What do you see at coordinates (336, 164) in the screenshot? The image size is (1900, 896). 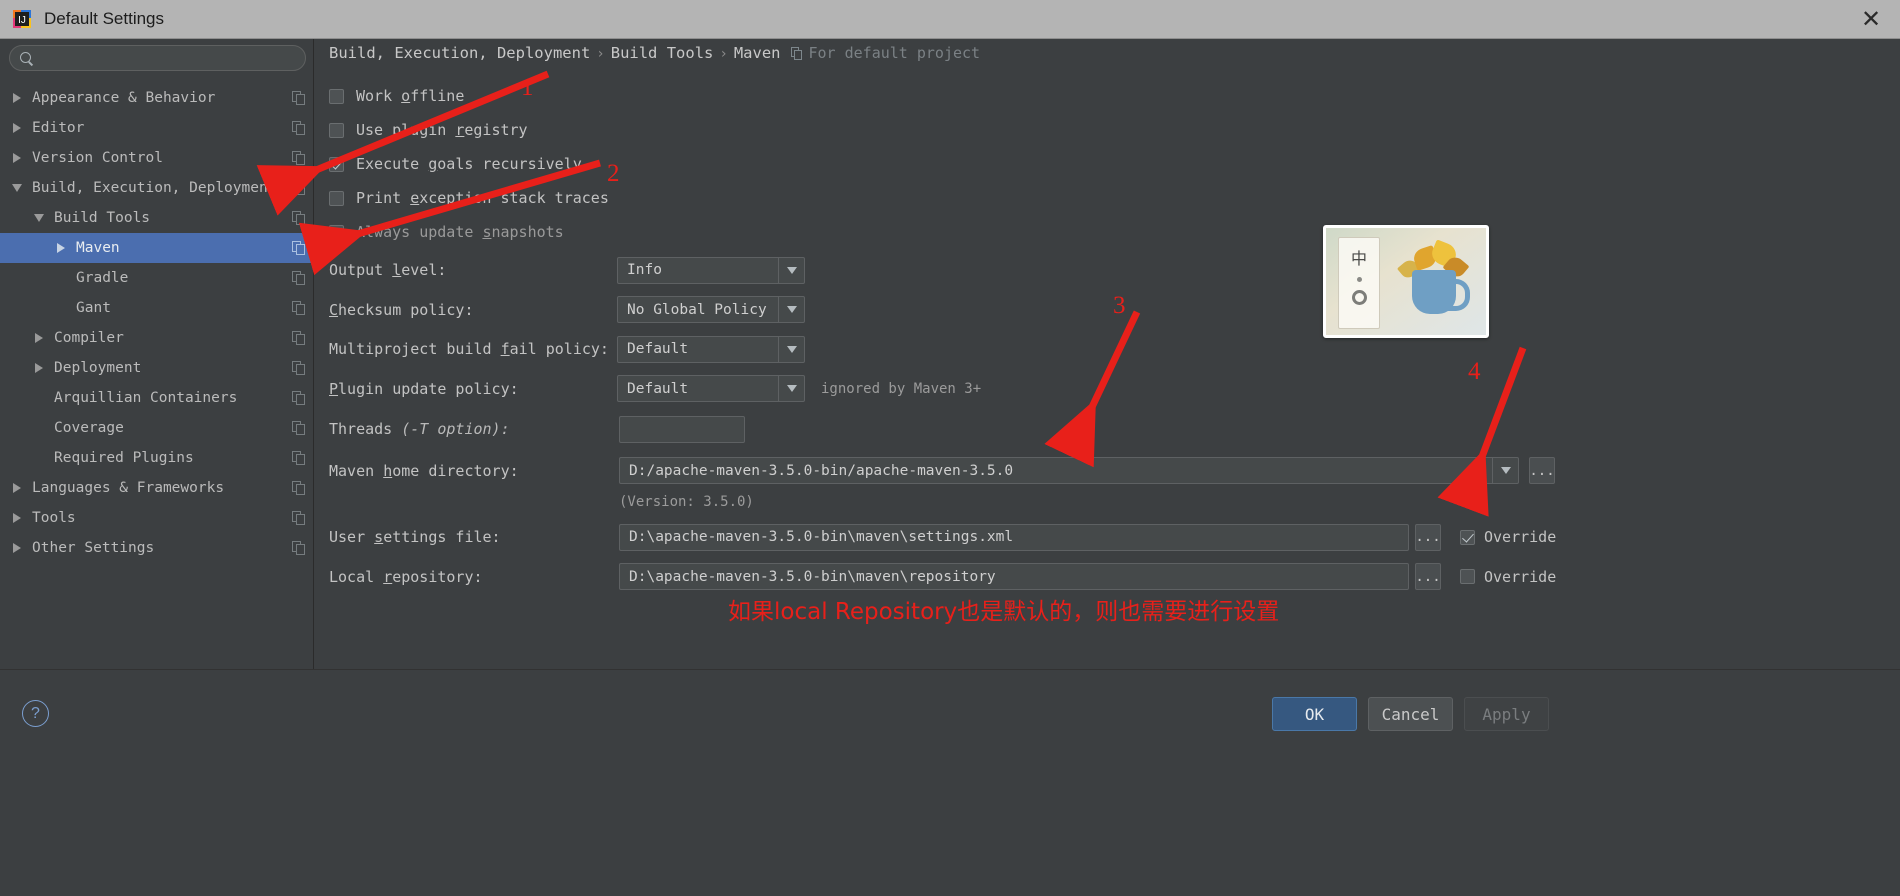 I see `checkbox-execute-goals-recursively` at bounding box center [336, 164].